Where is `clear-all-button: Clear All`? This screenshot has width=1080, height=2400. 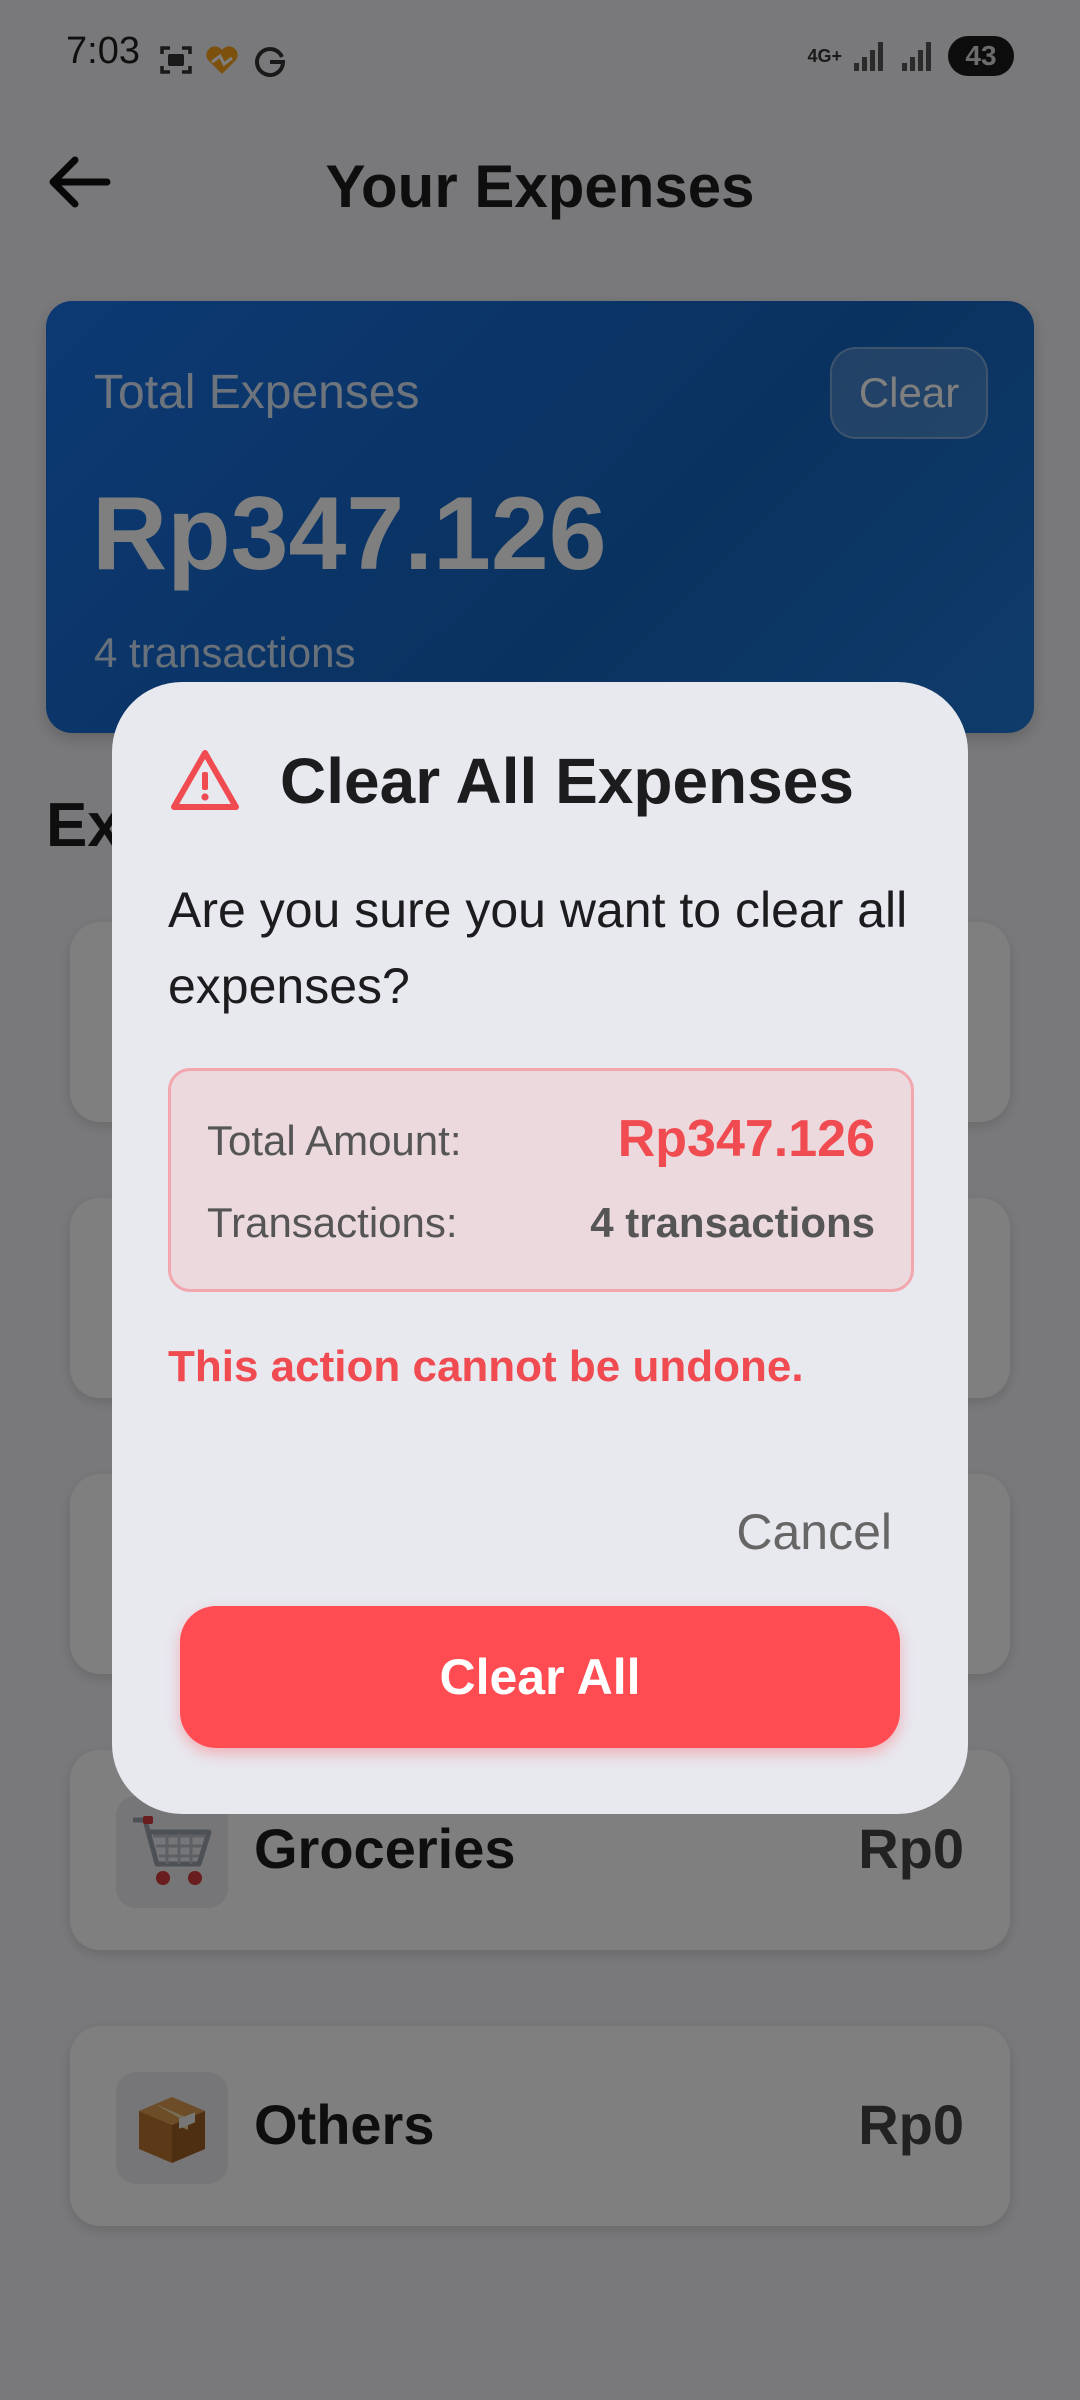 clear-all-button: Clear All is located at coordinates (540, 1677).